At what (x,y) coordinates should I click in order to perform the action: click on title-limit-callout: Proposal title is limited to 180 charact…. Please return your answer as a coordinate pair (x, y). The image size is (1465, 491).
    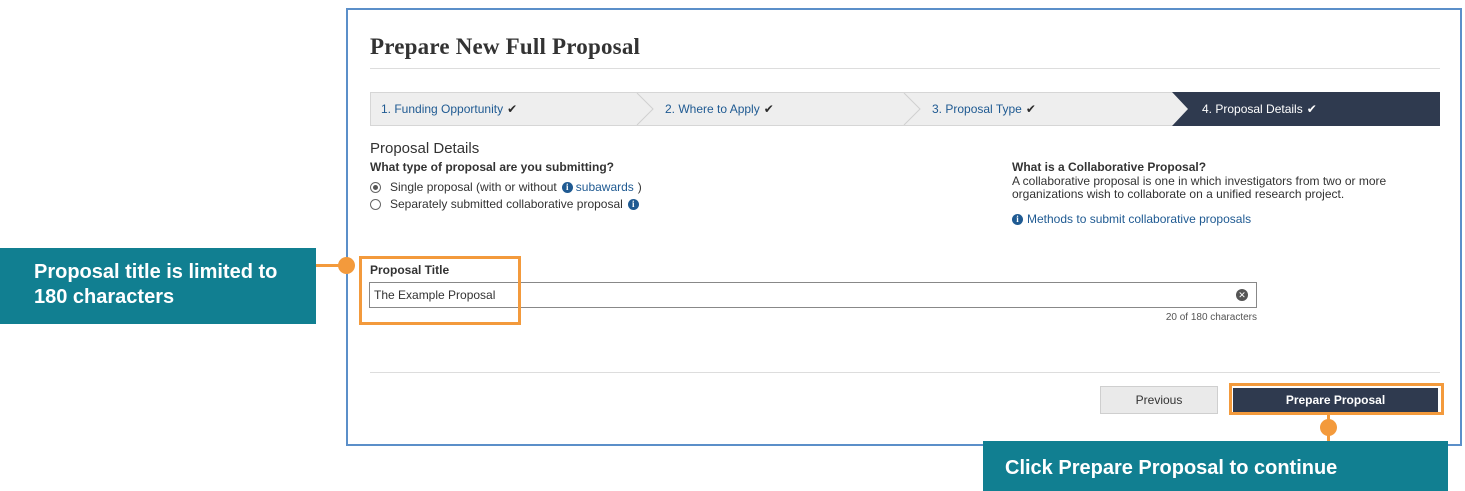
    Looking at the image, I should click on (158, 286).